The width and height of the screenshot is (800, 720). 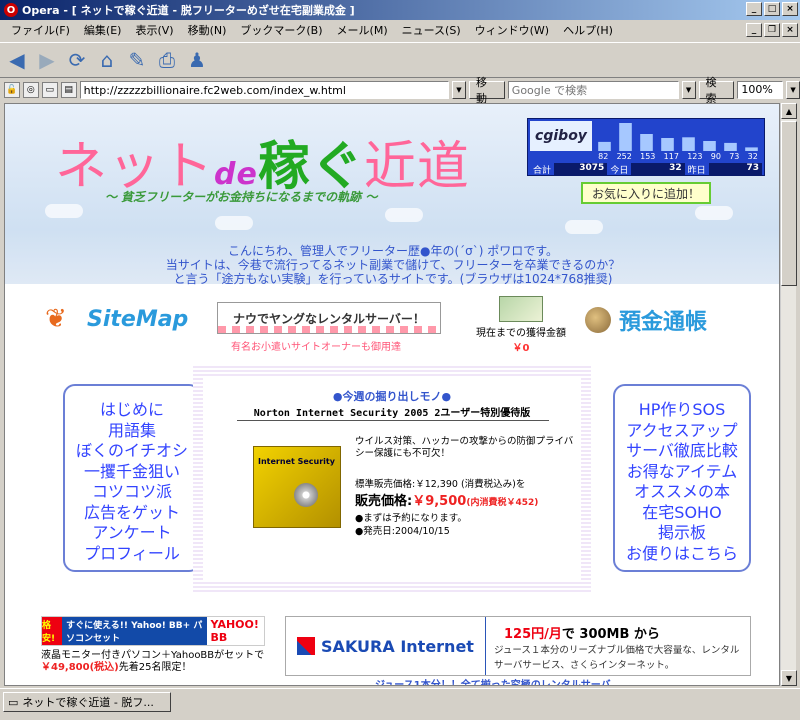 I want to click on mdi-minimize-button: _, so click(x=754, y=30).